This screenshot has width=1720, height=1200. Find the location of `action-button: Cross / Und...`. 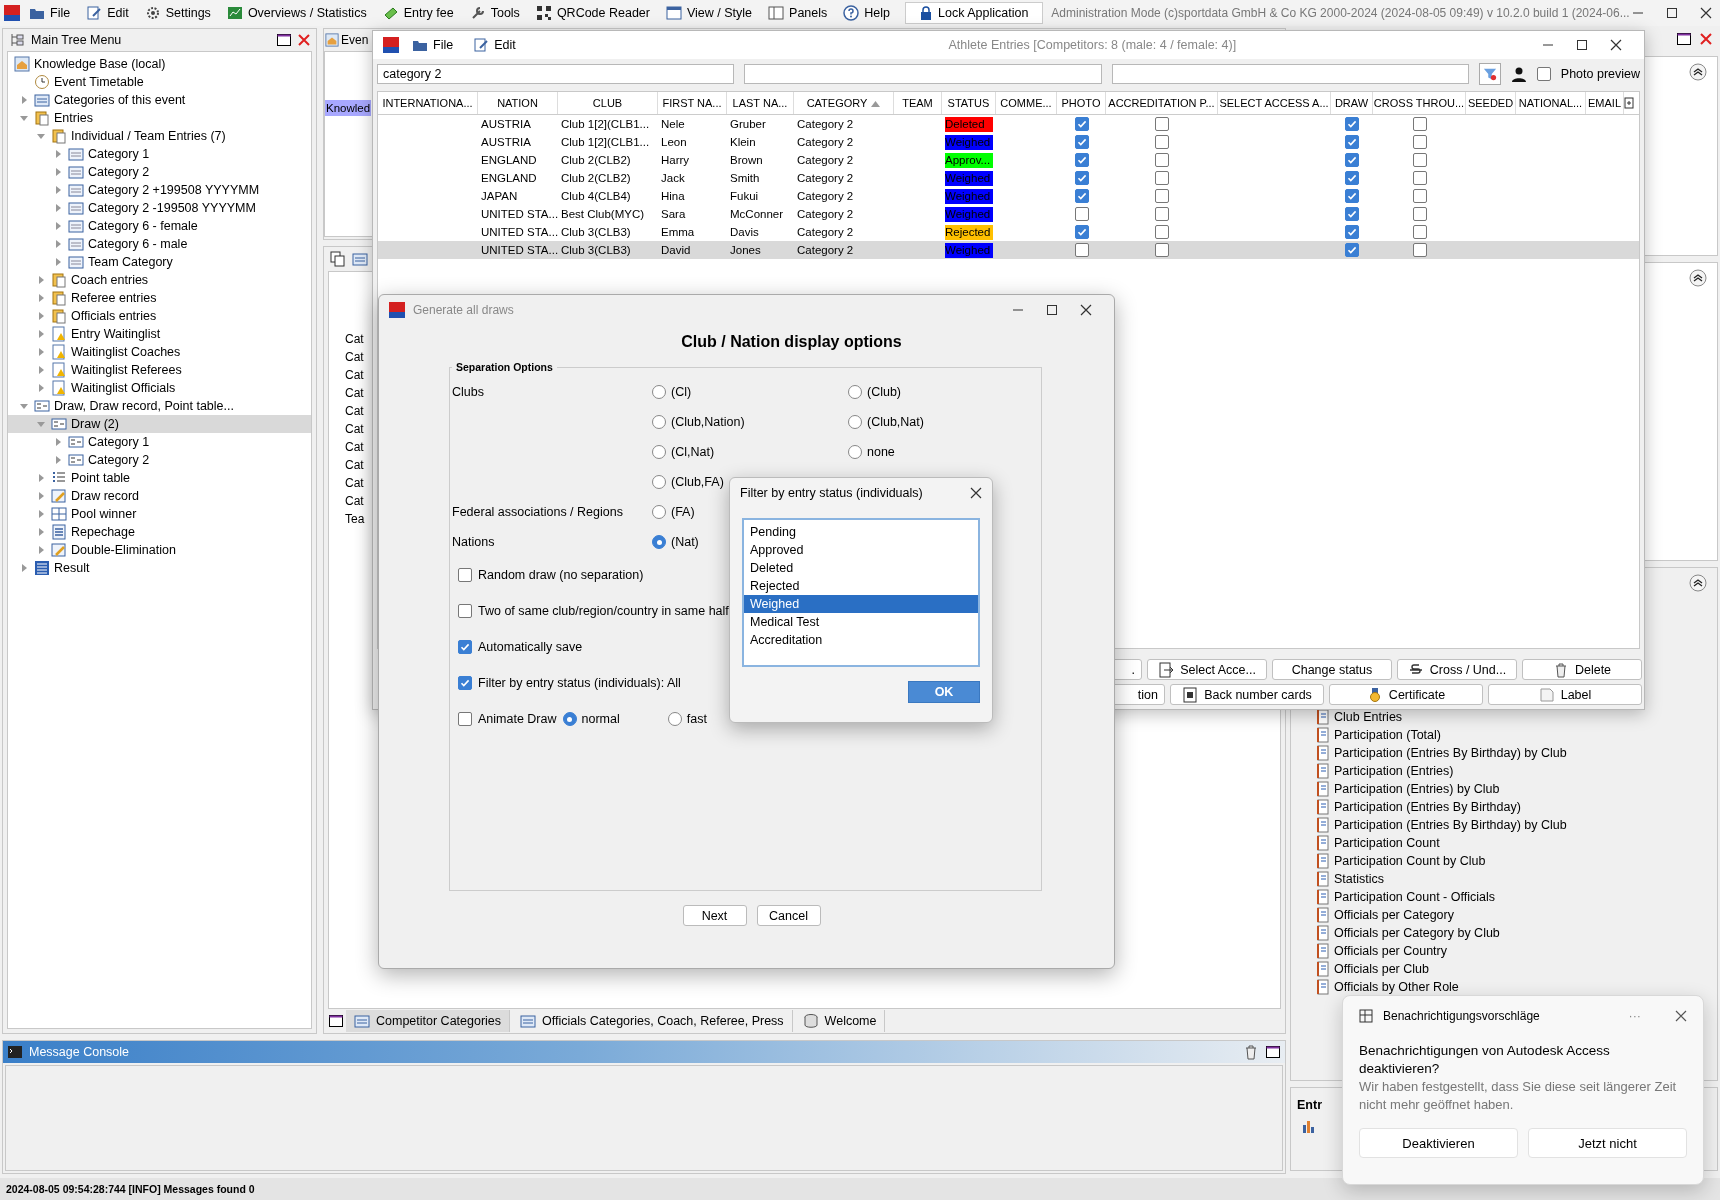

action-button: Cross / Und... is located at coordinates (1457, 669).